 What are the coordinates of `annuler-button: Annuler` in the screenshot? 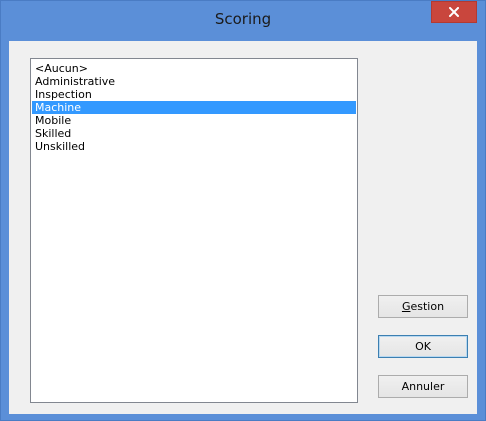 It's located at (423, 386).